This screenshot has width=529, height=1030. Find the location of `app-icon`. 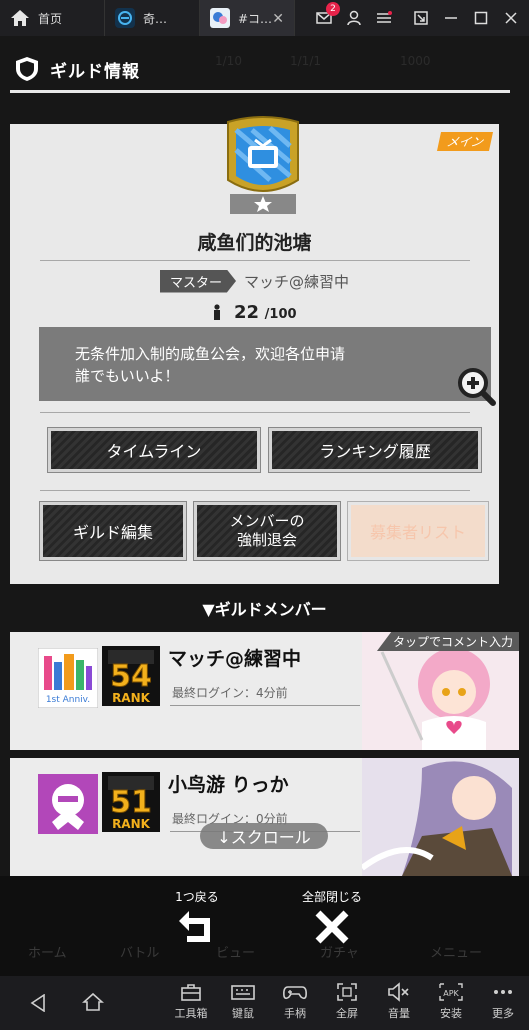

app-icon is located at coordinates (125, 18).